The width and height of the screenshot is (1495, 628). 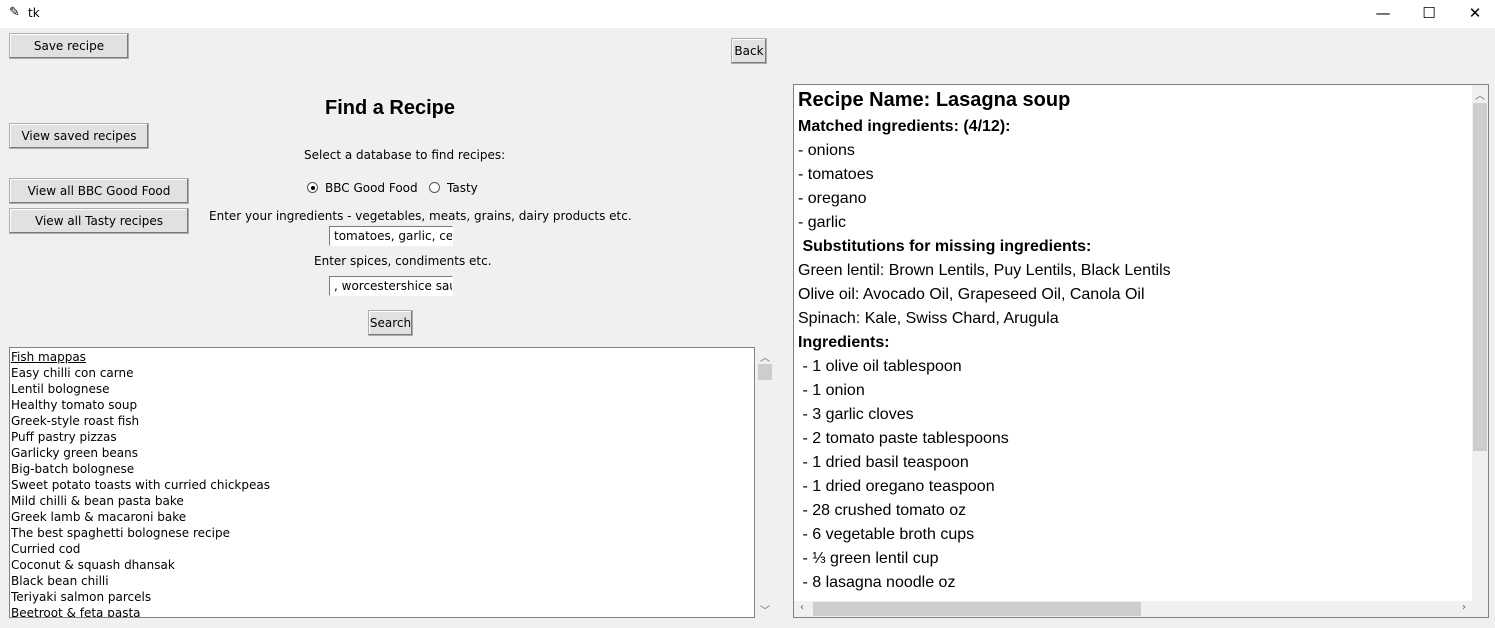 I want to click on view-saved-recipes-button: View saved recipes, so click(x=79, y=136).